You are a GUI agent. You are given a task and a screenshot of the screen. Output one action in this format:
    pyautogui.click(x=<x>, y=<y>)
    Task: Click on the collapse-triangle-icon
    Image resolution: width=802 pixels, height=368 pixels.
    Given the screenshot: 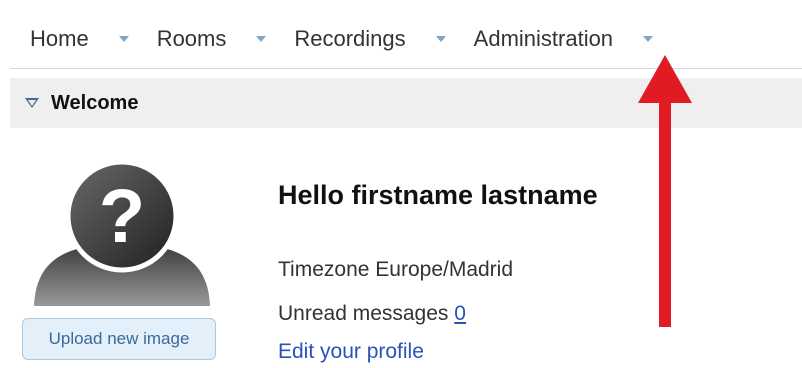 What is the action you would take?
    pyautogui.click(x=32, y=103)
    